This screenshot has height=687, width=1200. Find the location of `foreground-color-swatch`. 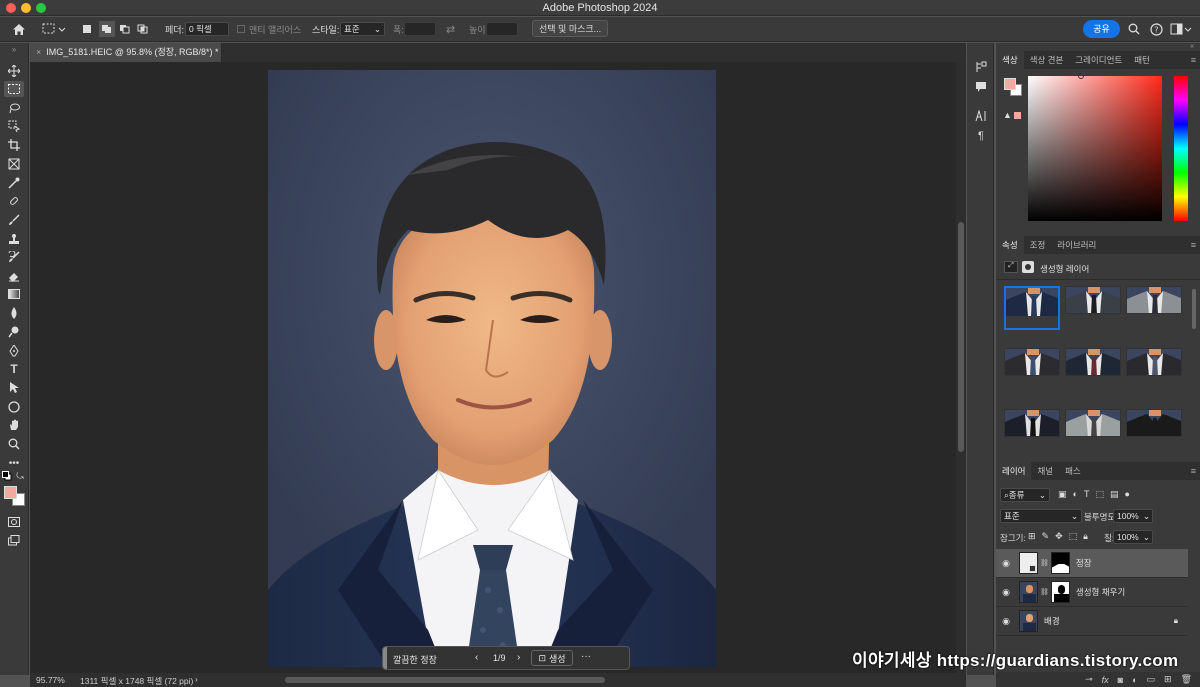

foreground-color-swatch is located at coordinates (10, 492).